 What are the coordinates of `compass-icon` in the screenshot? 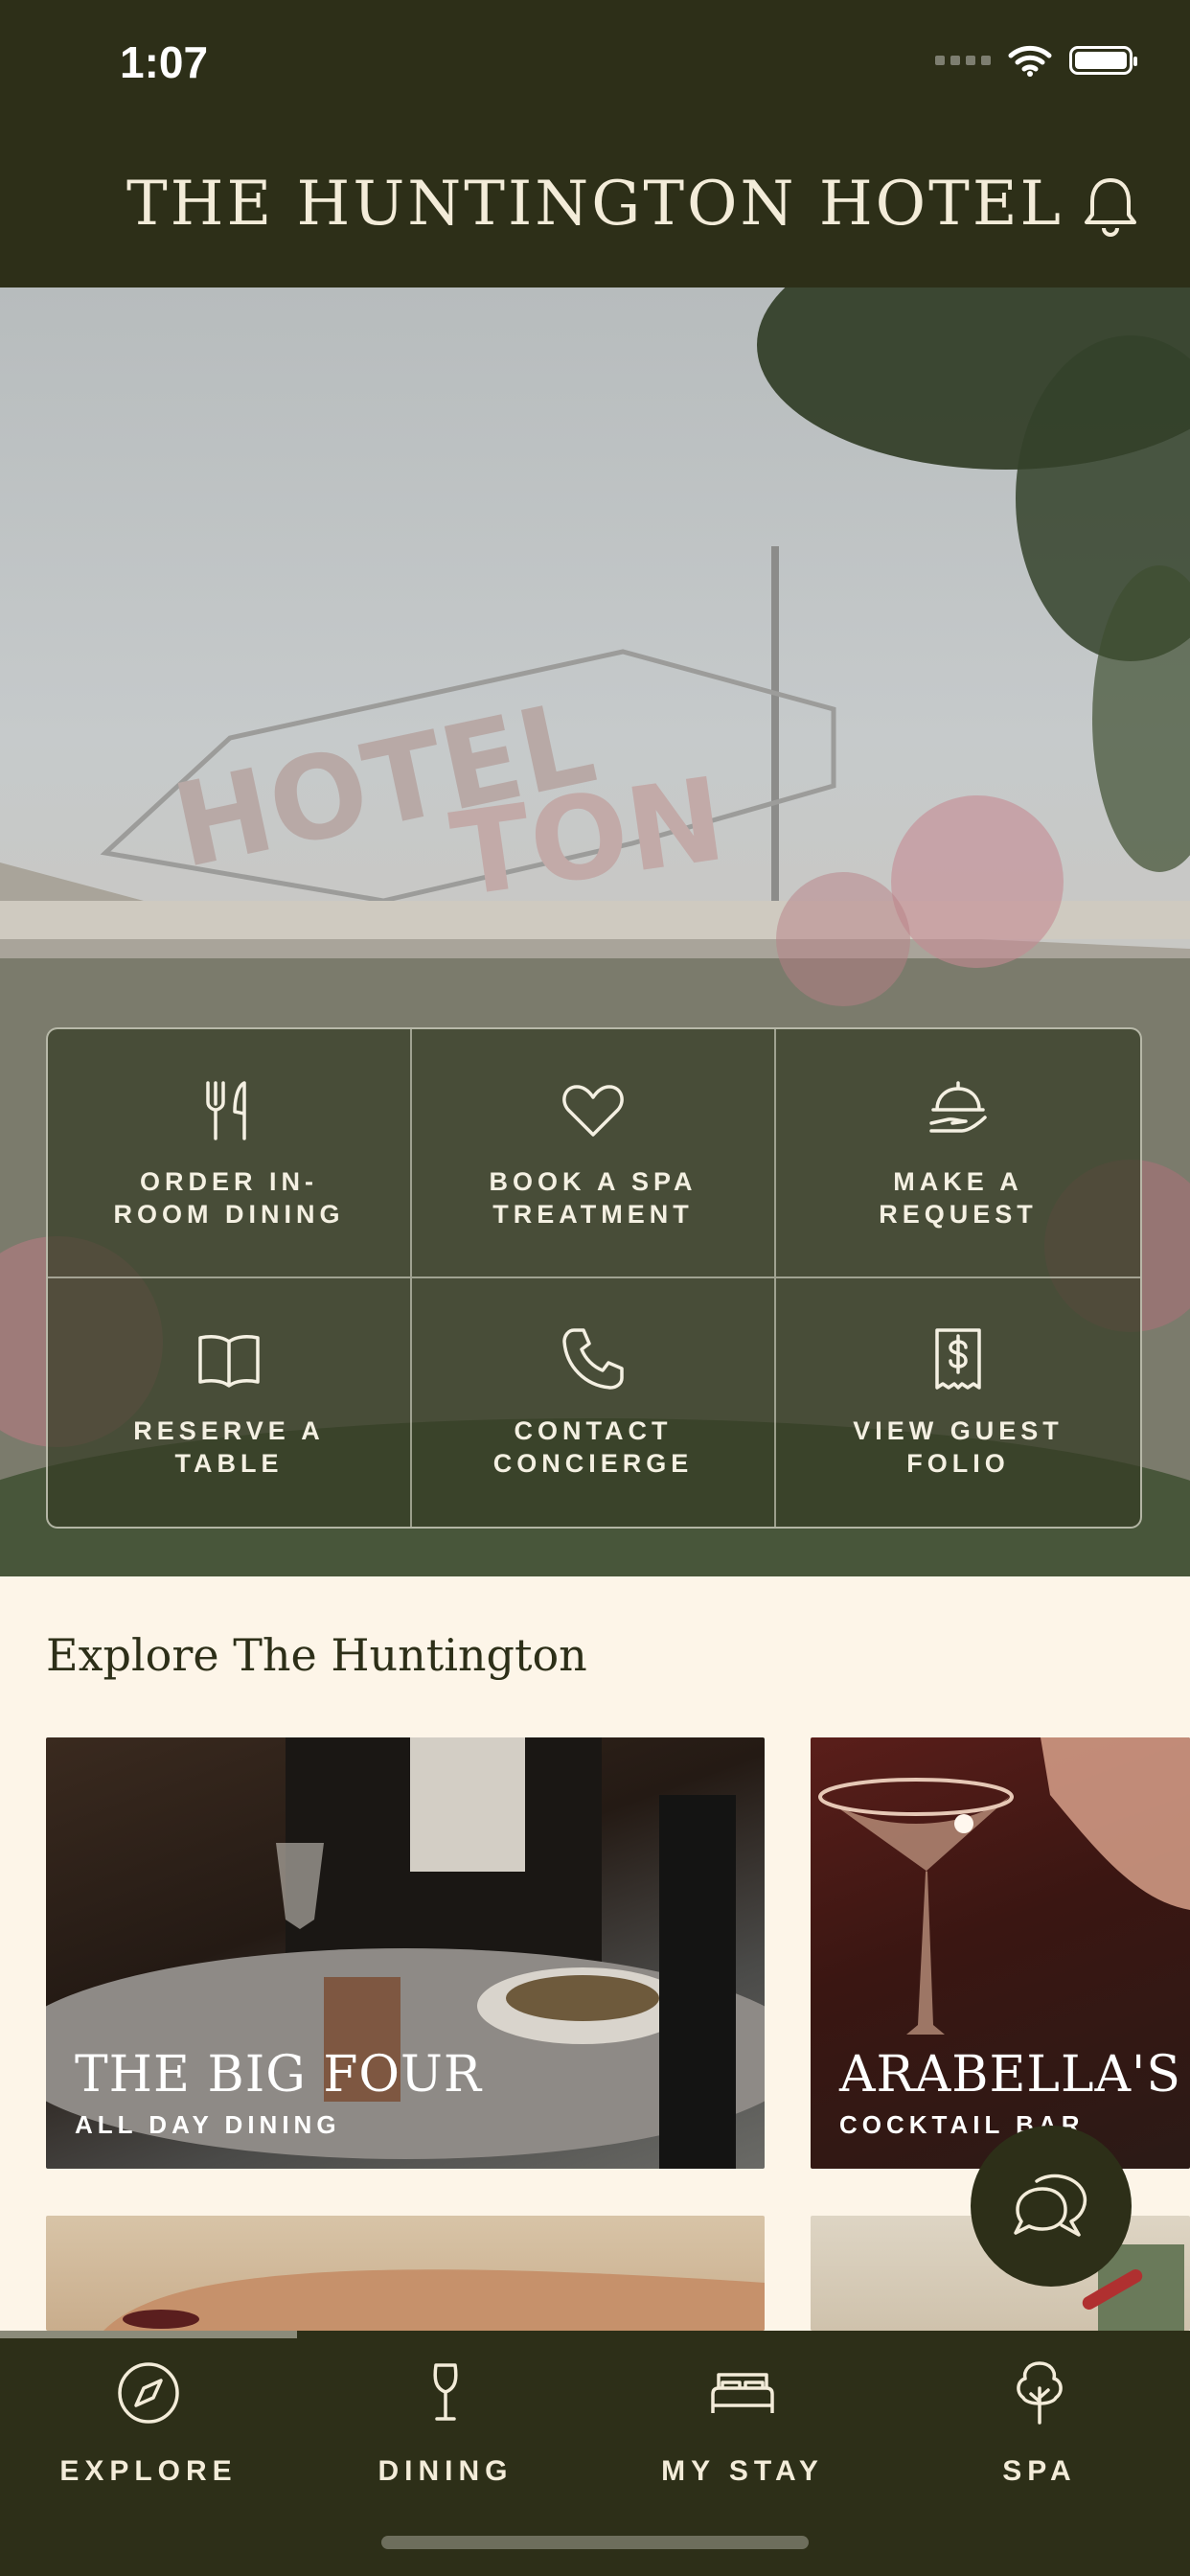 It's located at (148, 2393).